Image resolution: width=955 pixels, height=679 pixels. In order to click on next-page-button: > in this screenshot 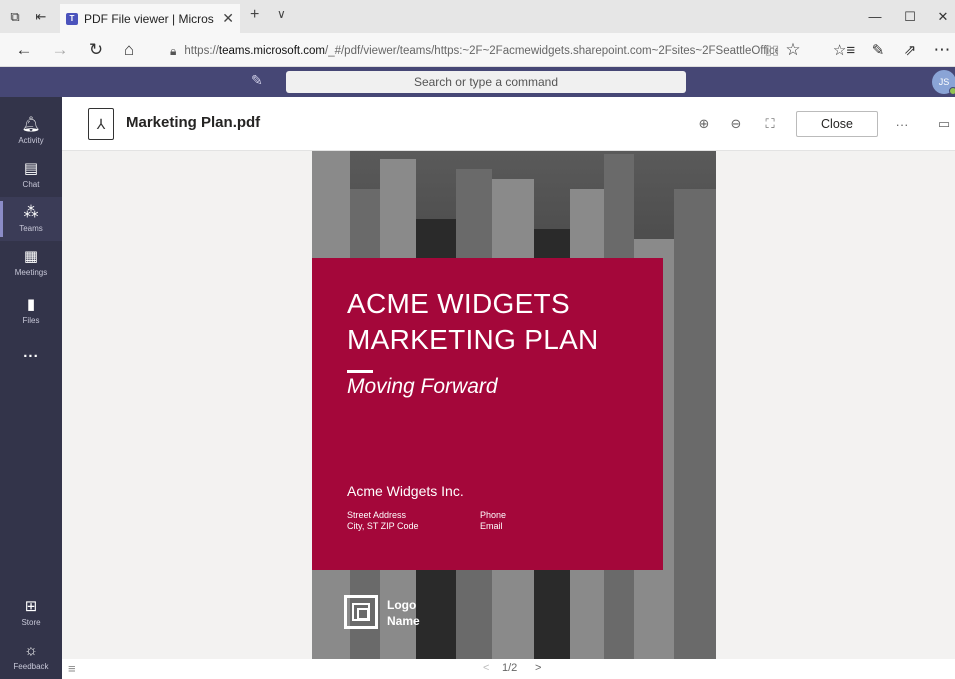, I will do `click(538, 668)`.